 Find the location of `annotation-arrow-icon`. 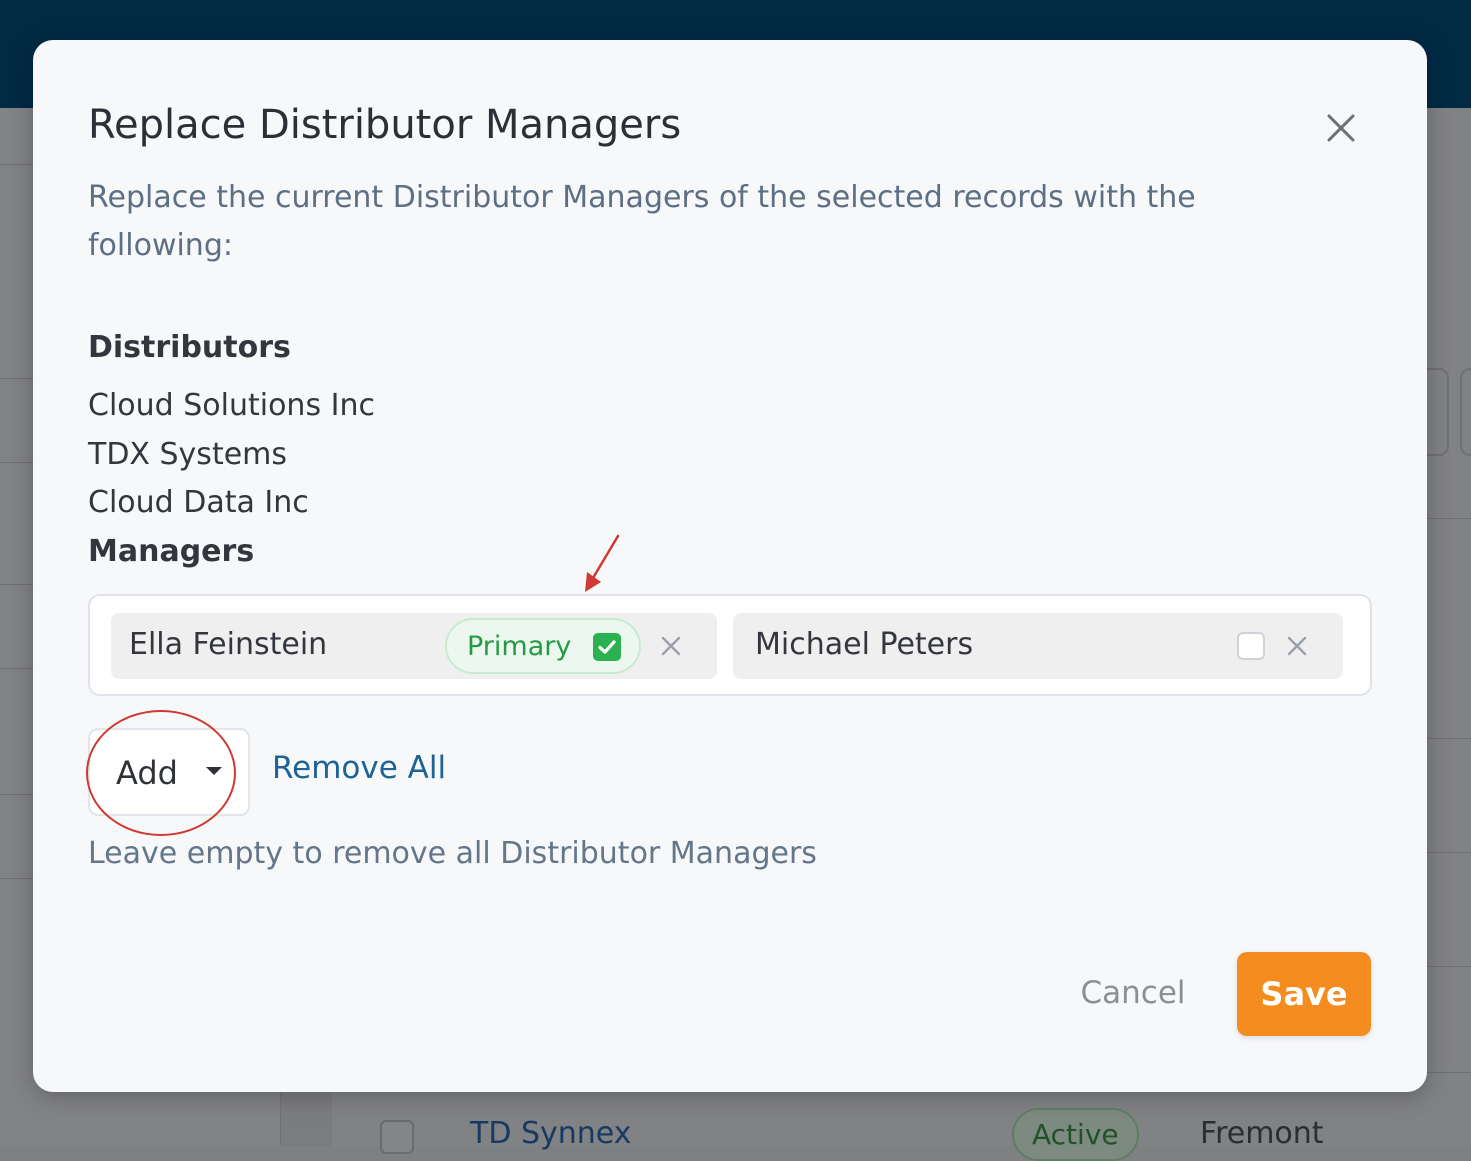

annotation-arrow-icon is located at coordinates (602, 563).